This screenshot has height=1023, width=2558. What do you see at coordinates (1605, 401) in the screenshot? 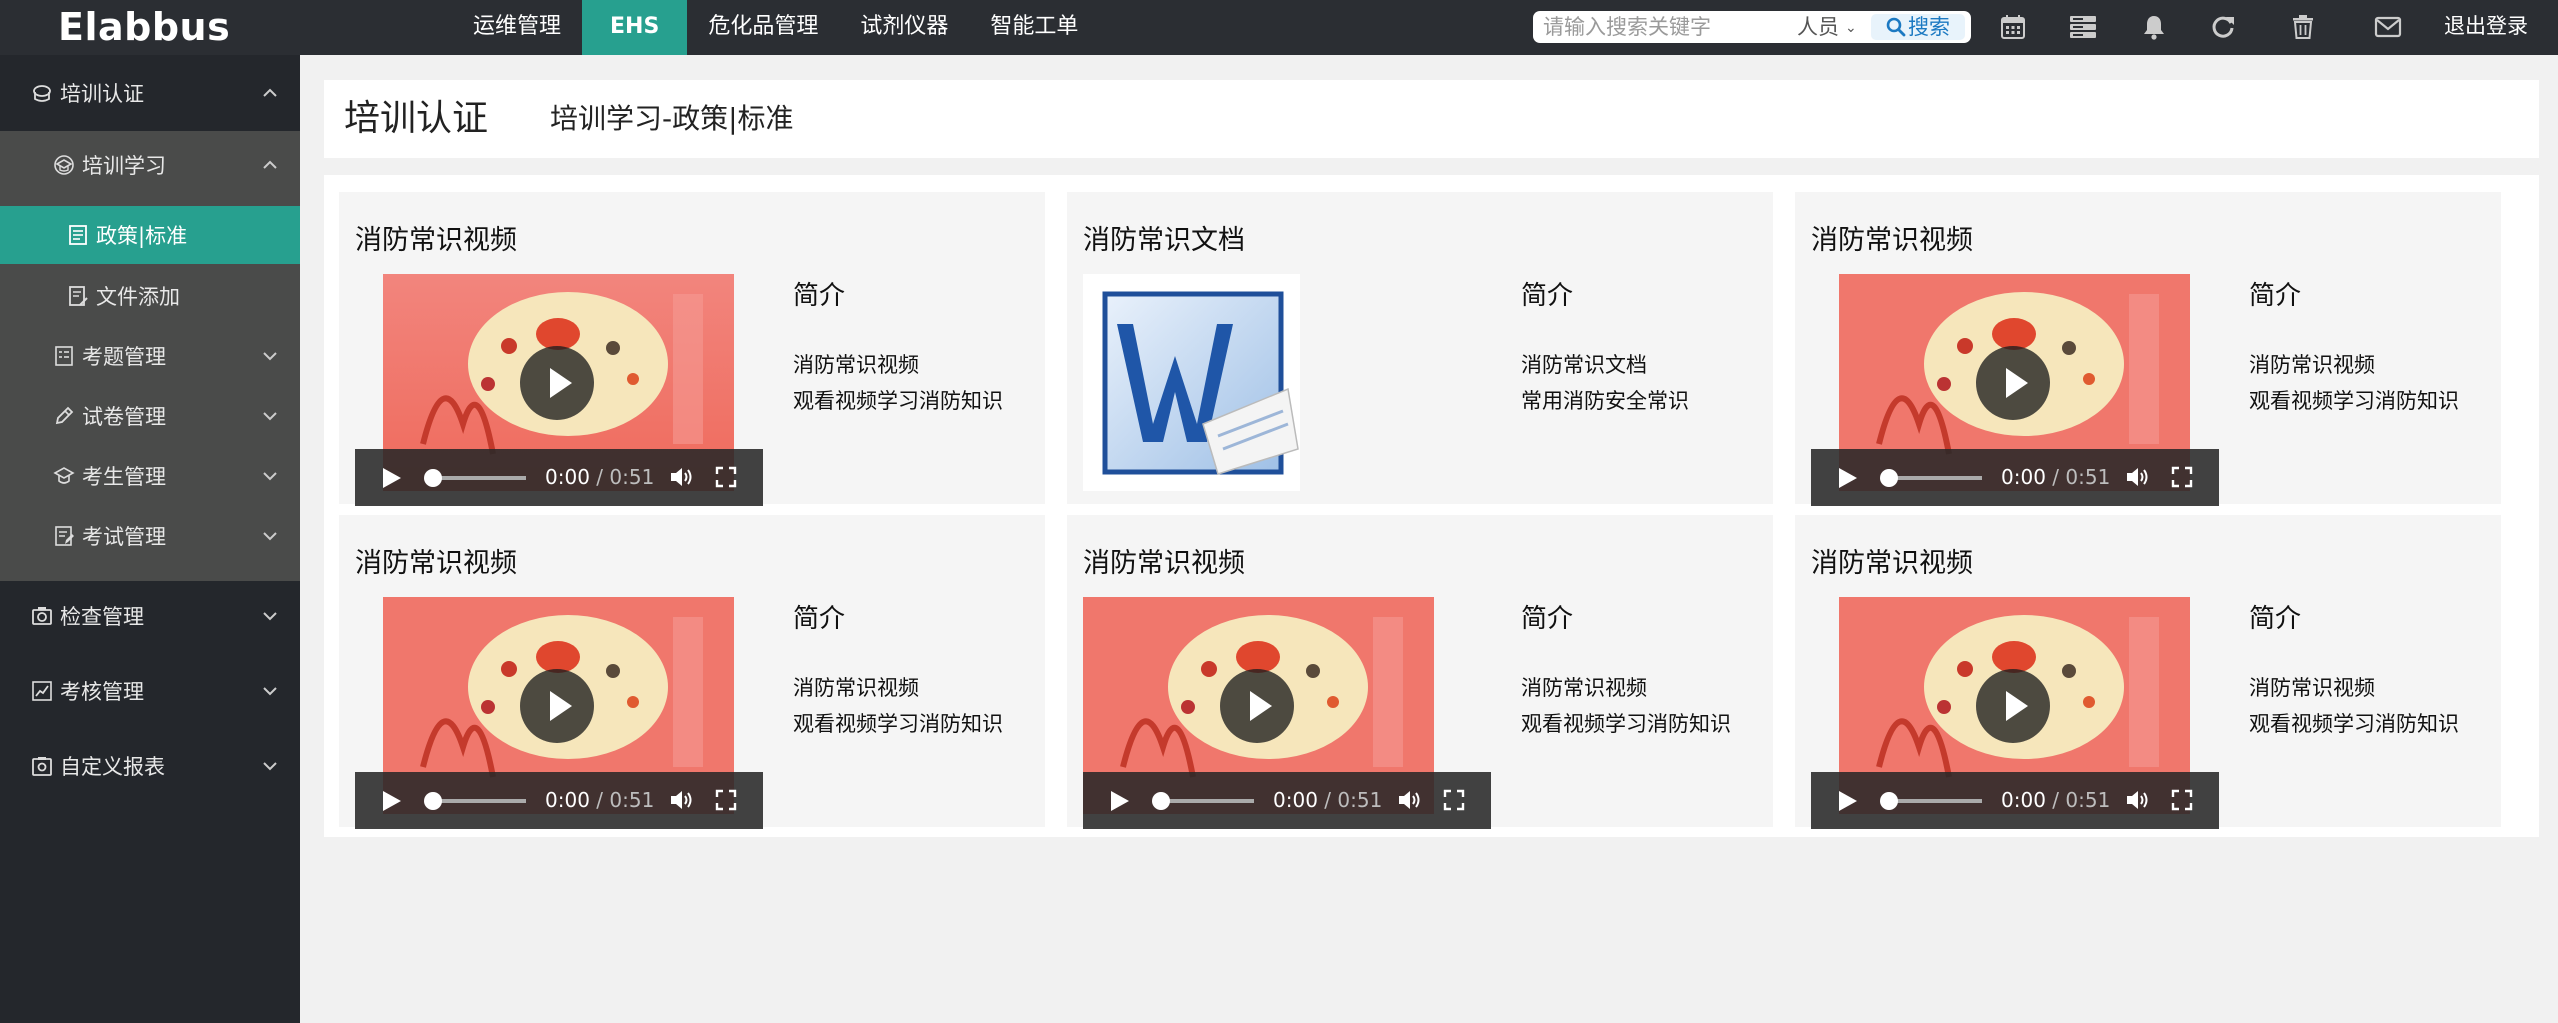
I see `card-description: 常用消防安全常识` at bounding box center [1605, 401].